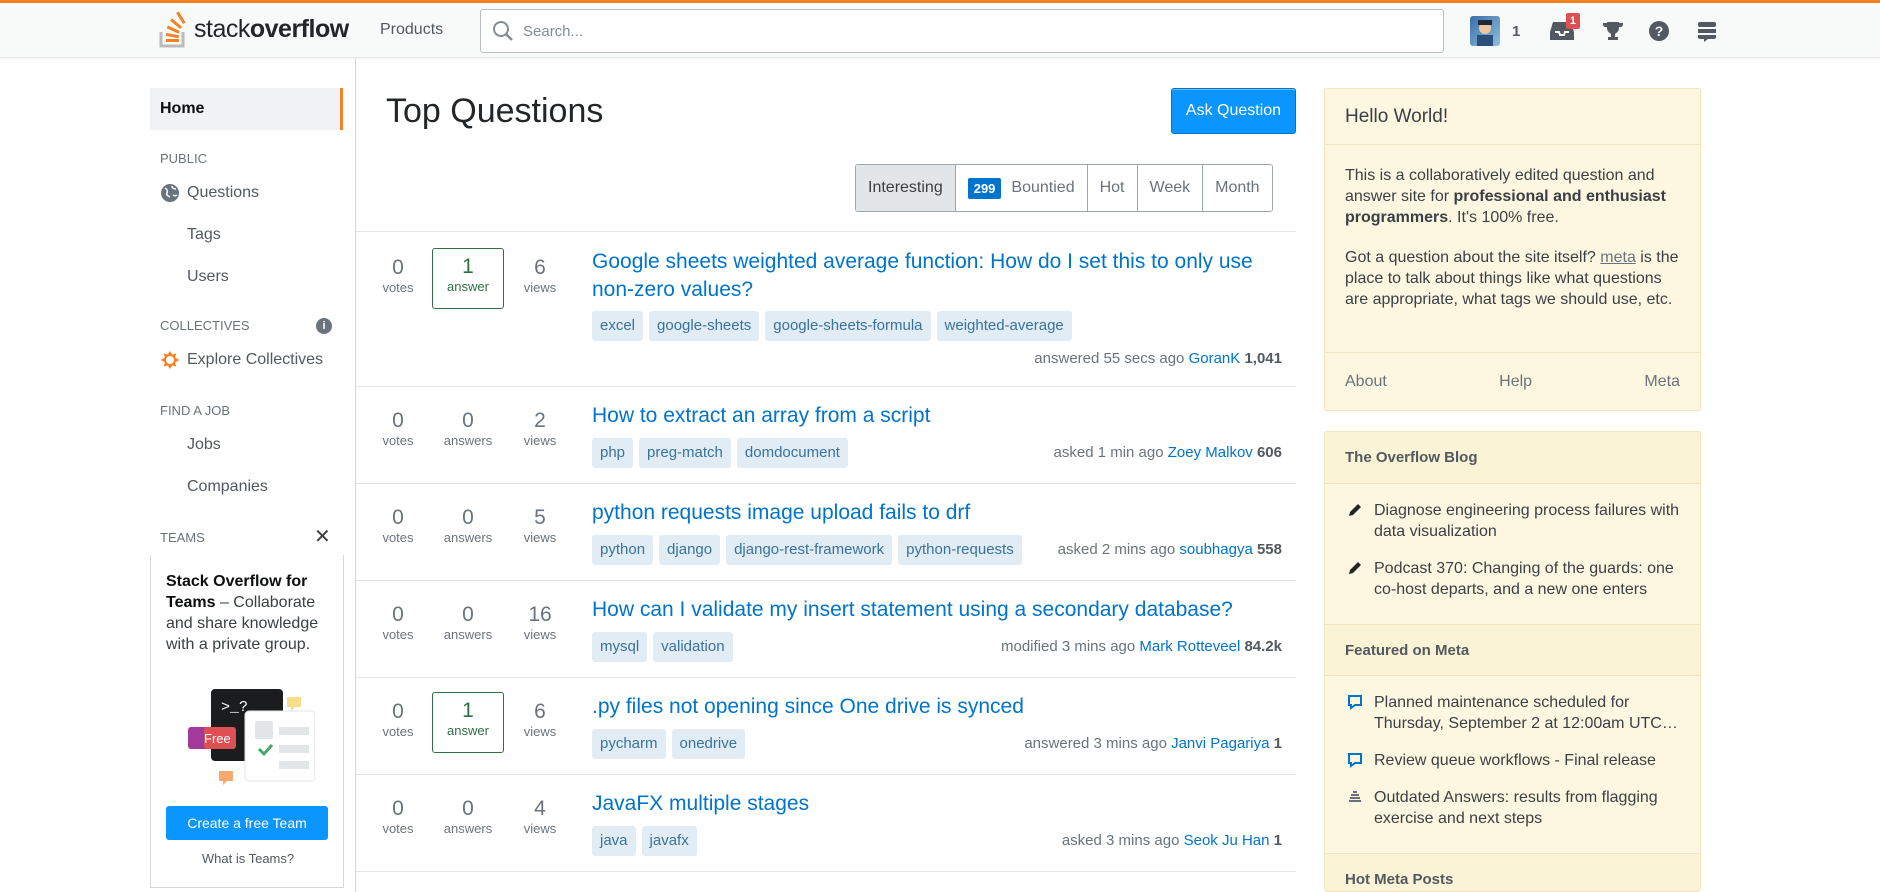  Describe the element at coordinates (708, 744) in the screenshot. I see `tag: onedrive` at that location.